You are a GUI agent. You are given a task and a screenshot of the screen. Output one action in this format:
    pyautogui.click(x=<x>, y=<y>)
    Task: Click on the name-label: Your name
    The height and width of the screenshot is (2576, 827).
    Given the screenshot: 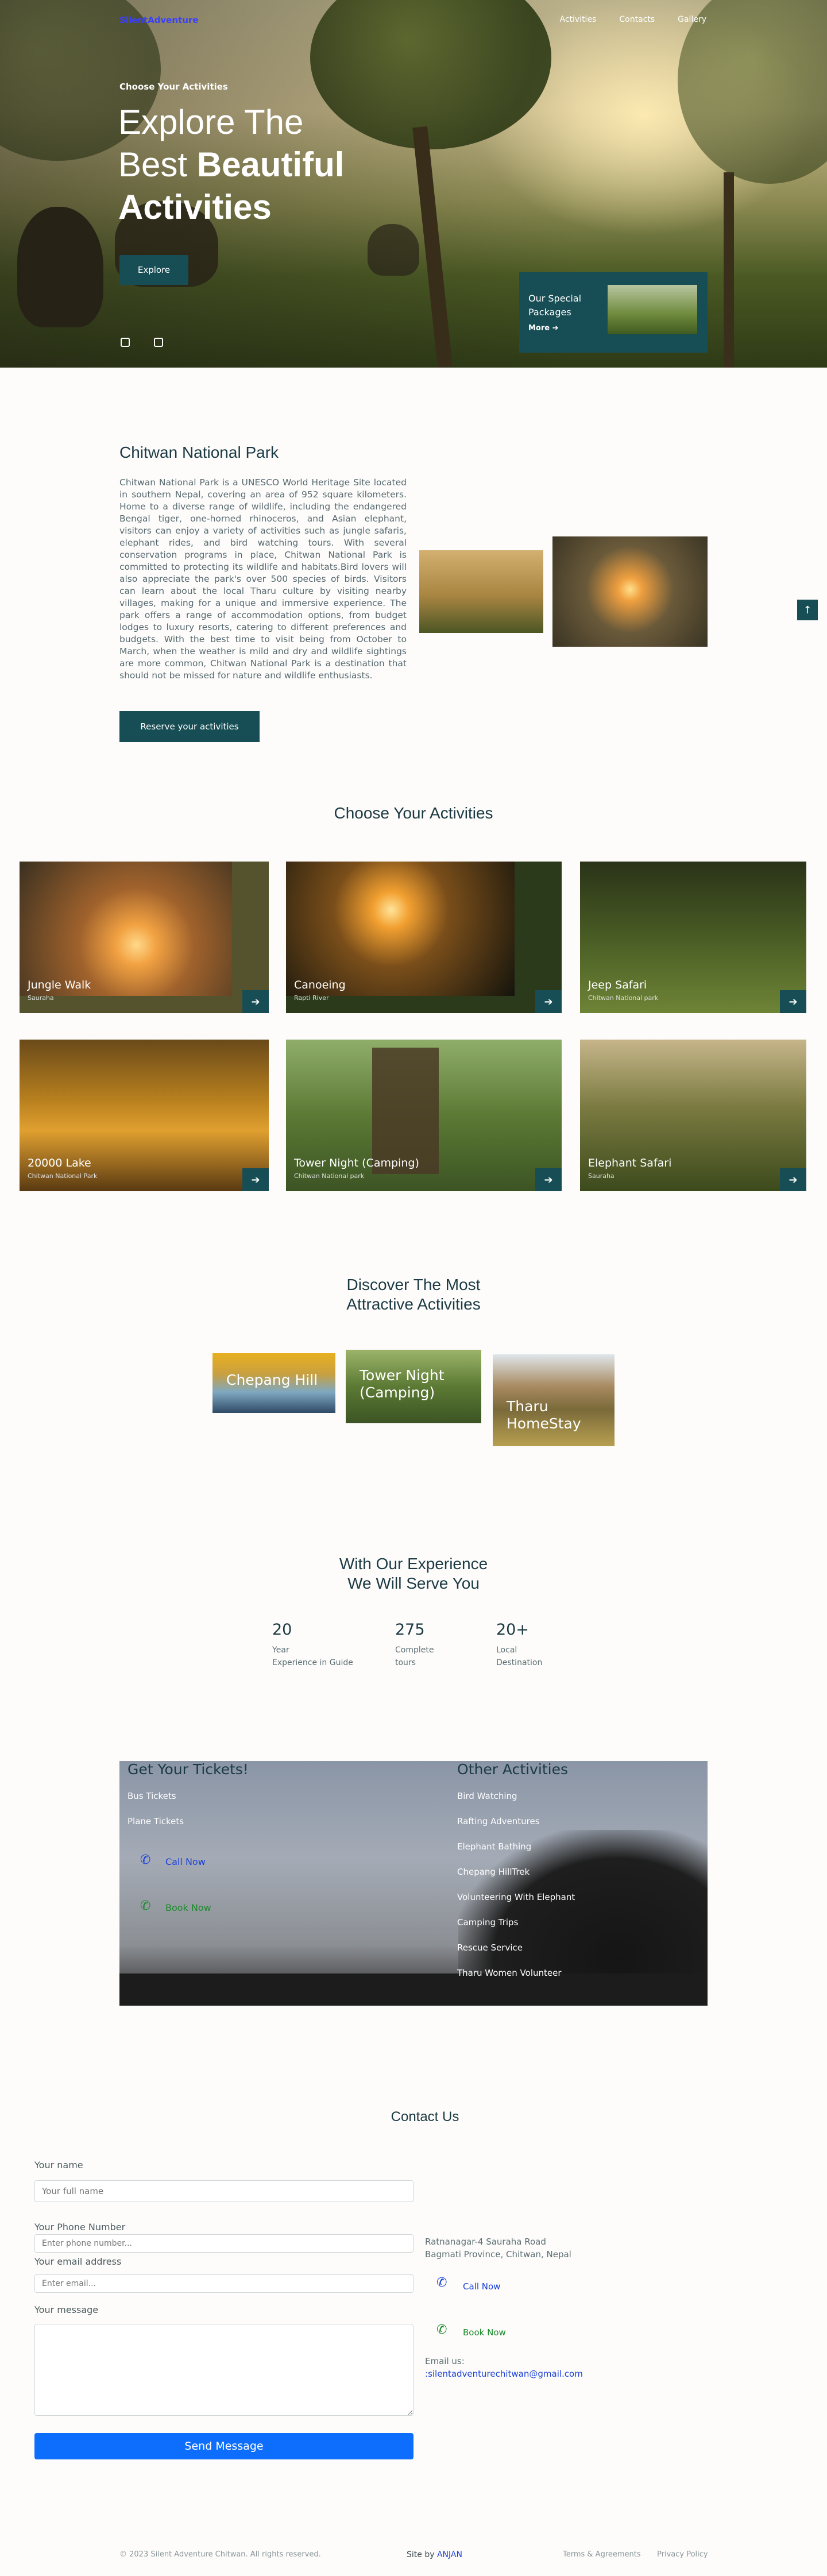 What is the action you would take?
    pyautogui.click(x=58, y=2165)
    